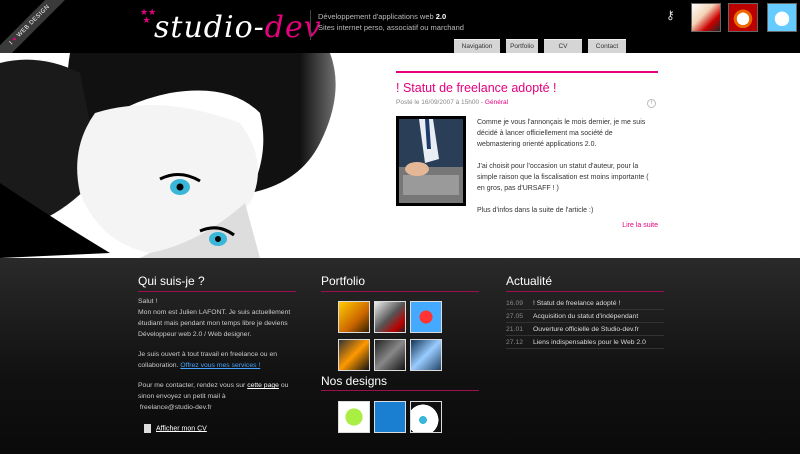 This screenshot has width=800, height=454. I want to click on main-nav: Navigation Portfolio CV Contact, so click(540, 46).